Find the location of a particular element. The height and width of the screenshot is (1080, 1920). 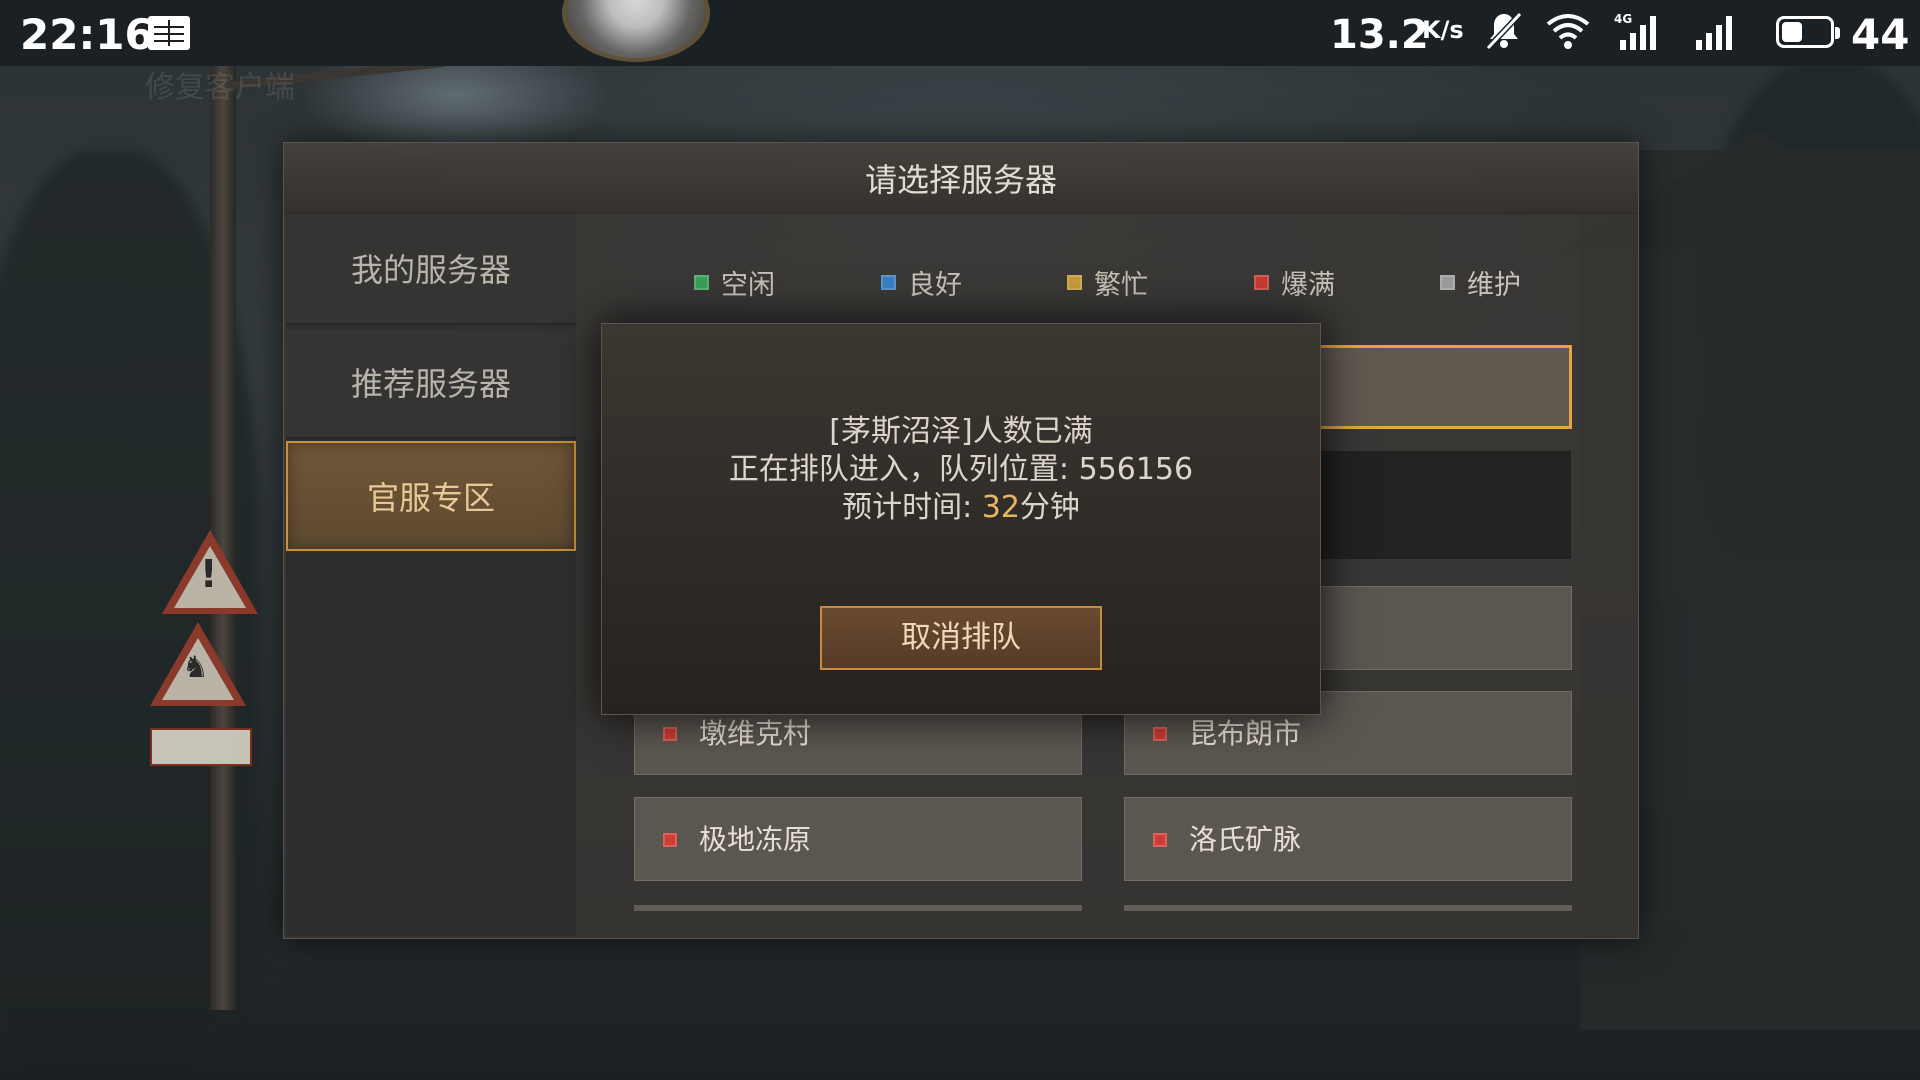

tab-official-servers: 官服专区 is located at coordinates (431, 496).